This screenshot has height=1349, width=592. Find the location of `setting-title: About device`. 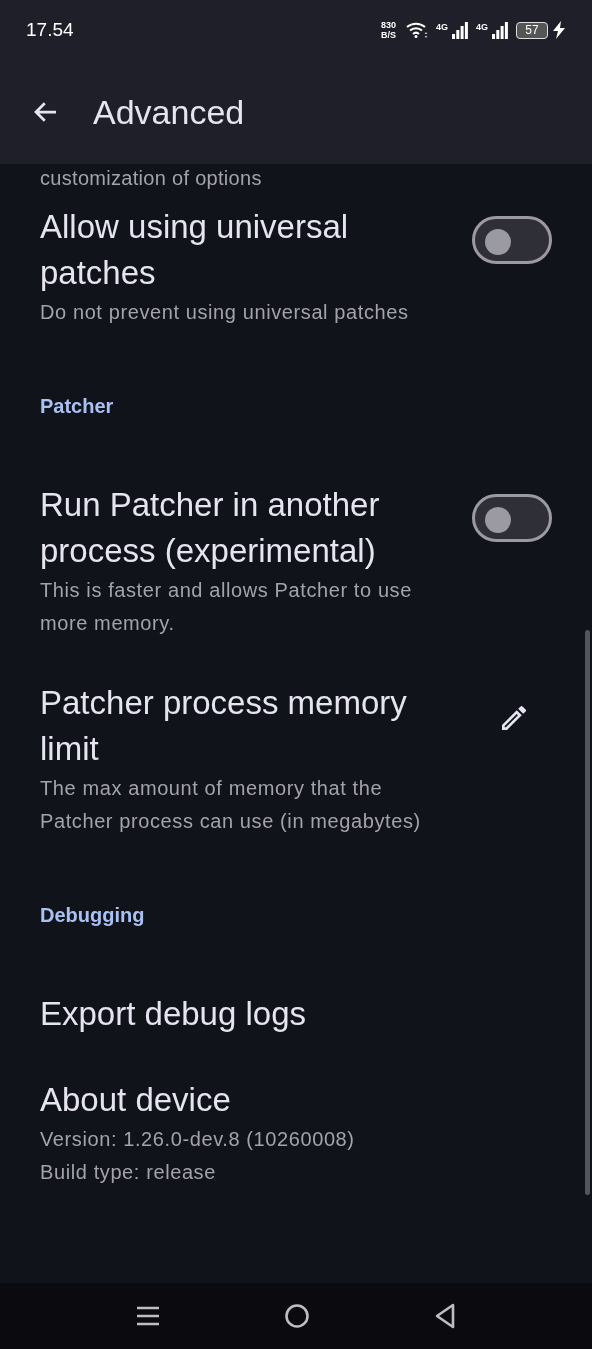

setting-title: About device is located at coordinates (136, 1100).